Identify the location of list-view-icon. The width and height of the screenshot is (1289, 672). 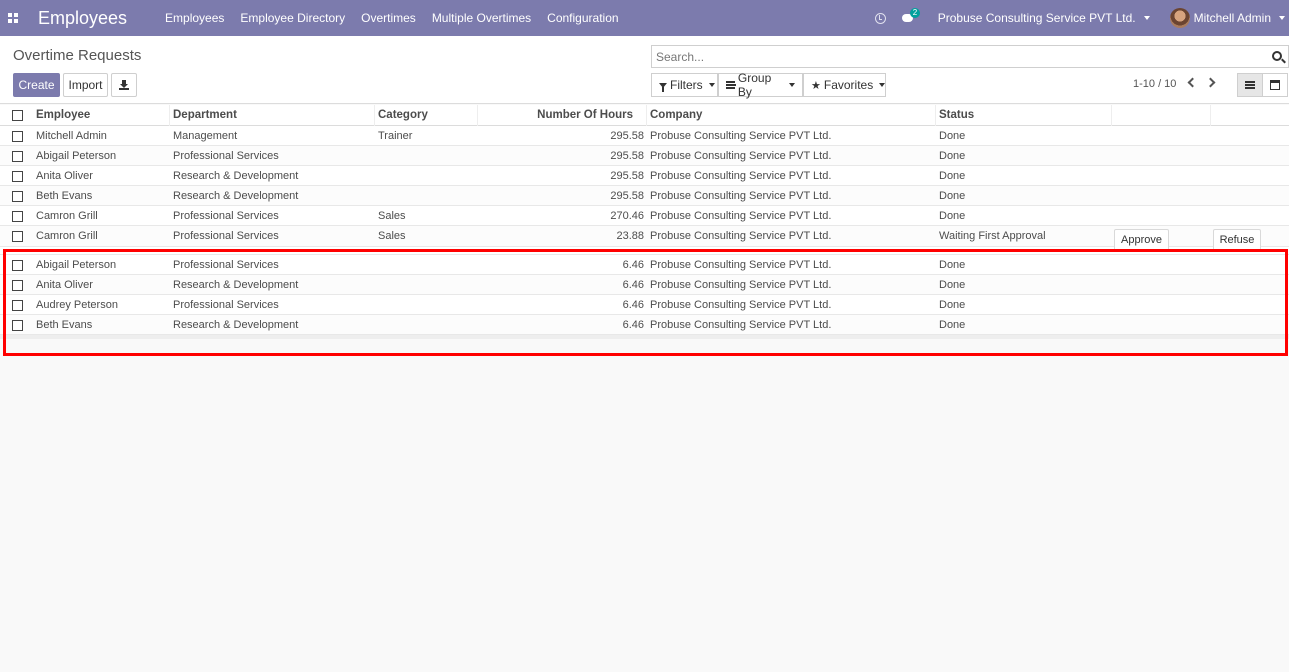
(1250, 85).